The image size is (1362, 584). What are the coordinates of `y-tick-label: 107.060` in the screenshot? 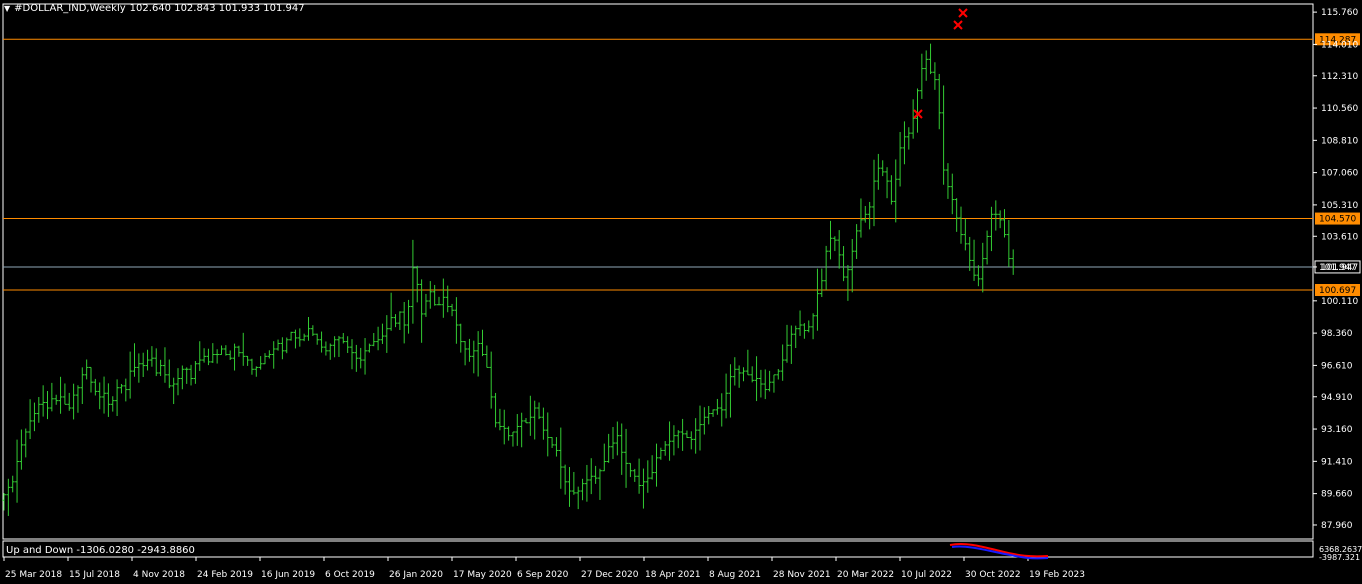 It's located at (1339, 174).